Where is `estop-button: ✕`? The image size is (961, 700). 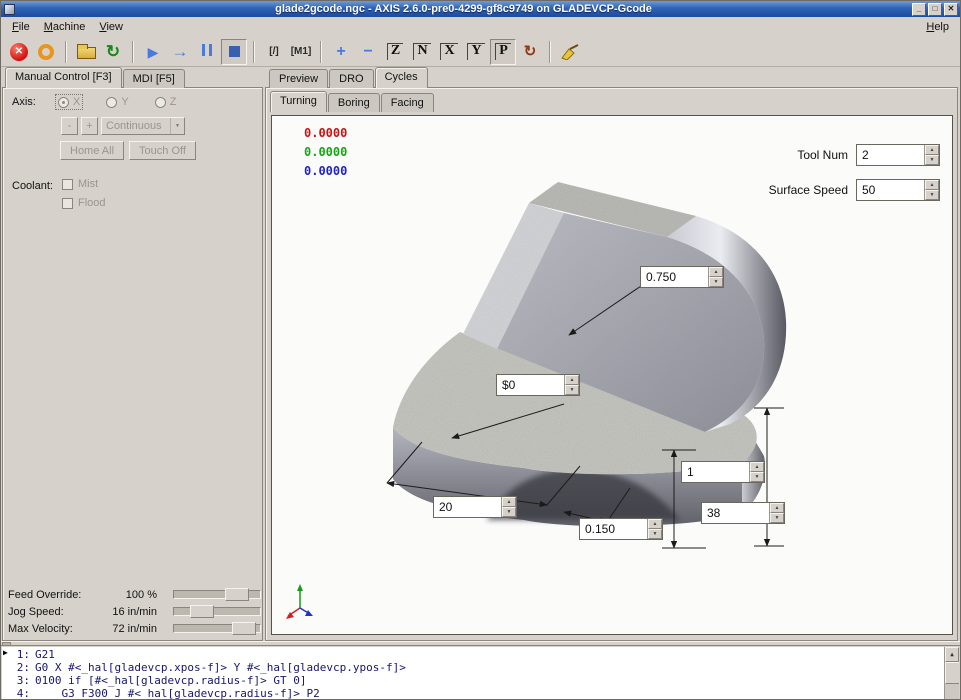 estop-button: ✕ is located at coordinates (19, 52).